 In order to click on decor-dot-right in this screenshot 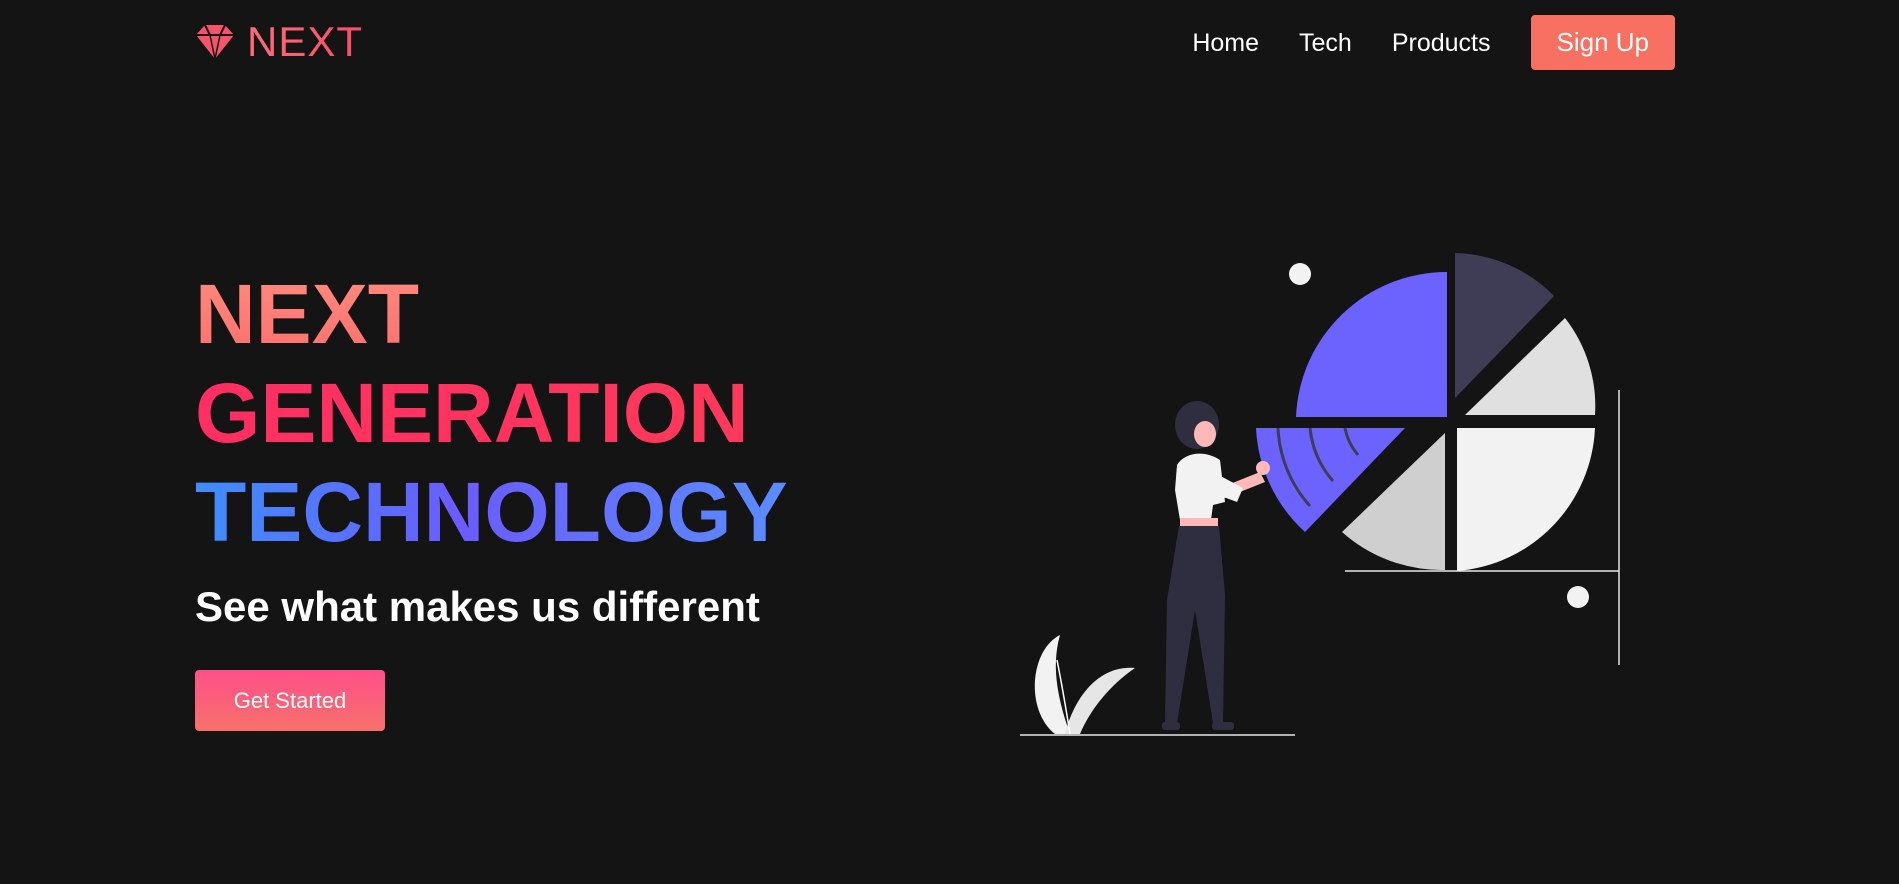, I will do `click(1578, 597)`.